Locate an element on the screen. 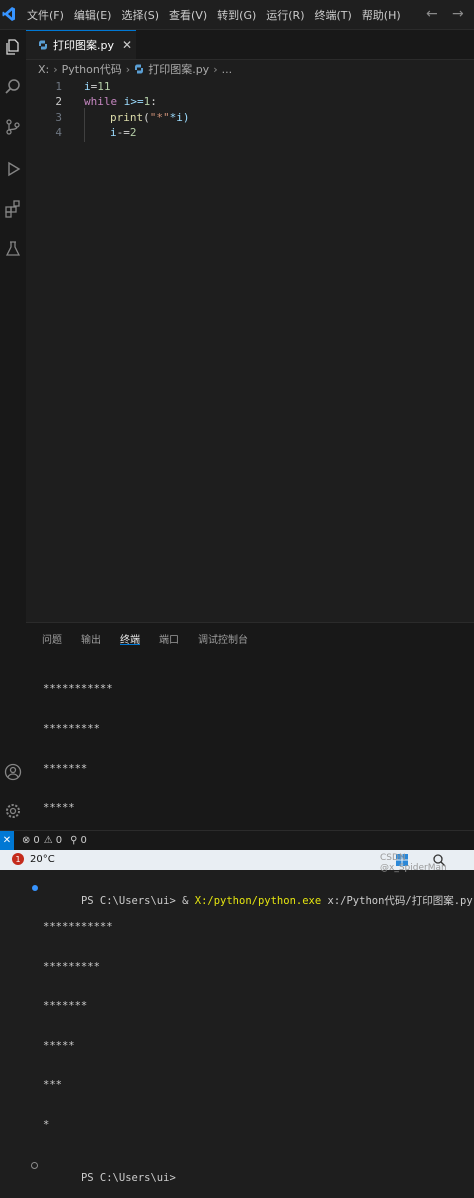 The height and width of the screenshot is (1198, 474). line-number: 3 is located at coordinates (58, 117).